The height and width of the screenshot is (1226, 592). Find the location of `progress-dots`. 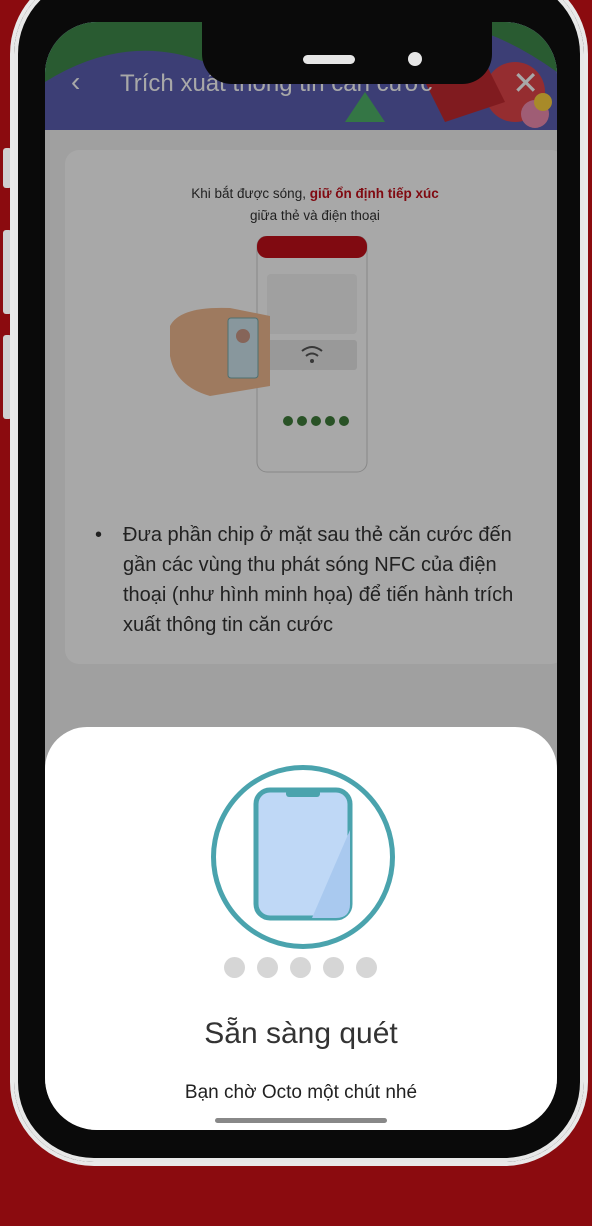

progress-dots is located at coordinates (300, 967).